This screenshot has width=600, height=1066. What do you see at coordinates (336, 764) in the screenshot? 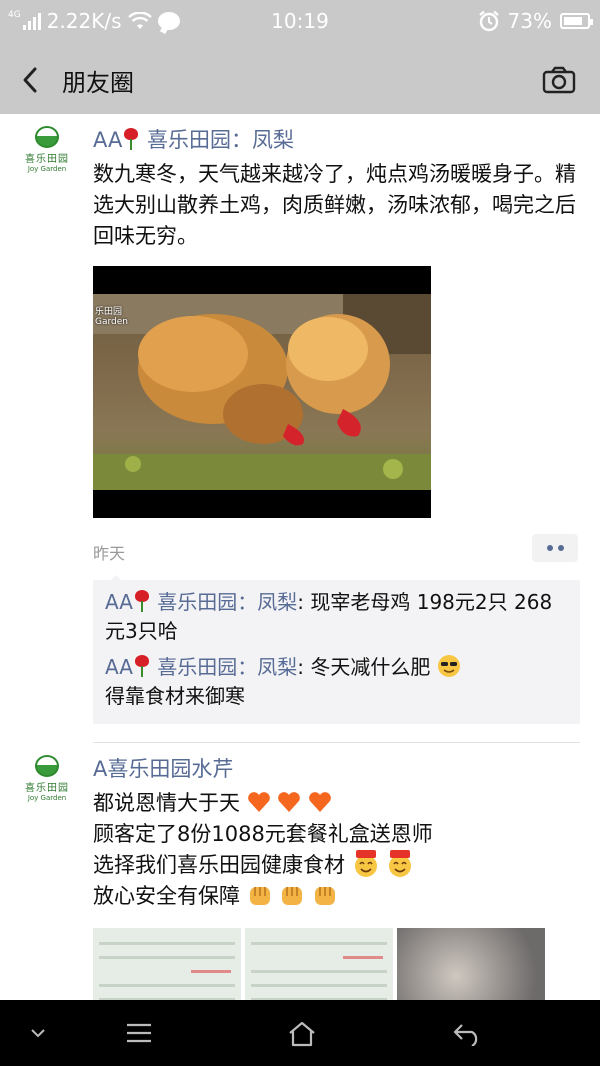
I see `author-name: A喜乐田园水芹` at bounding box center [336, 764].